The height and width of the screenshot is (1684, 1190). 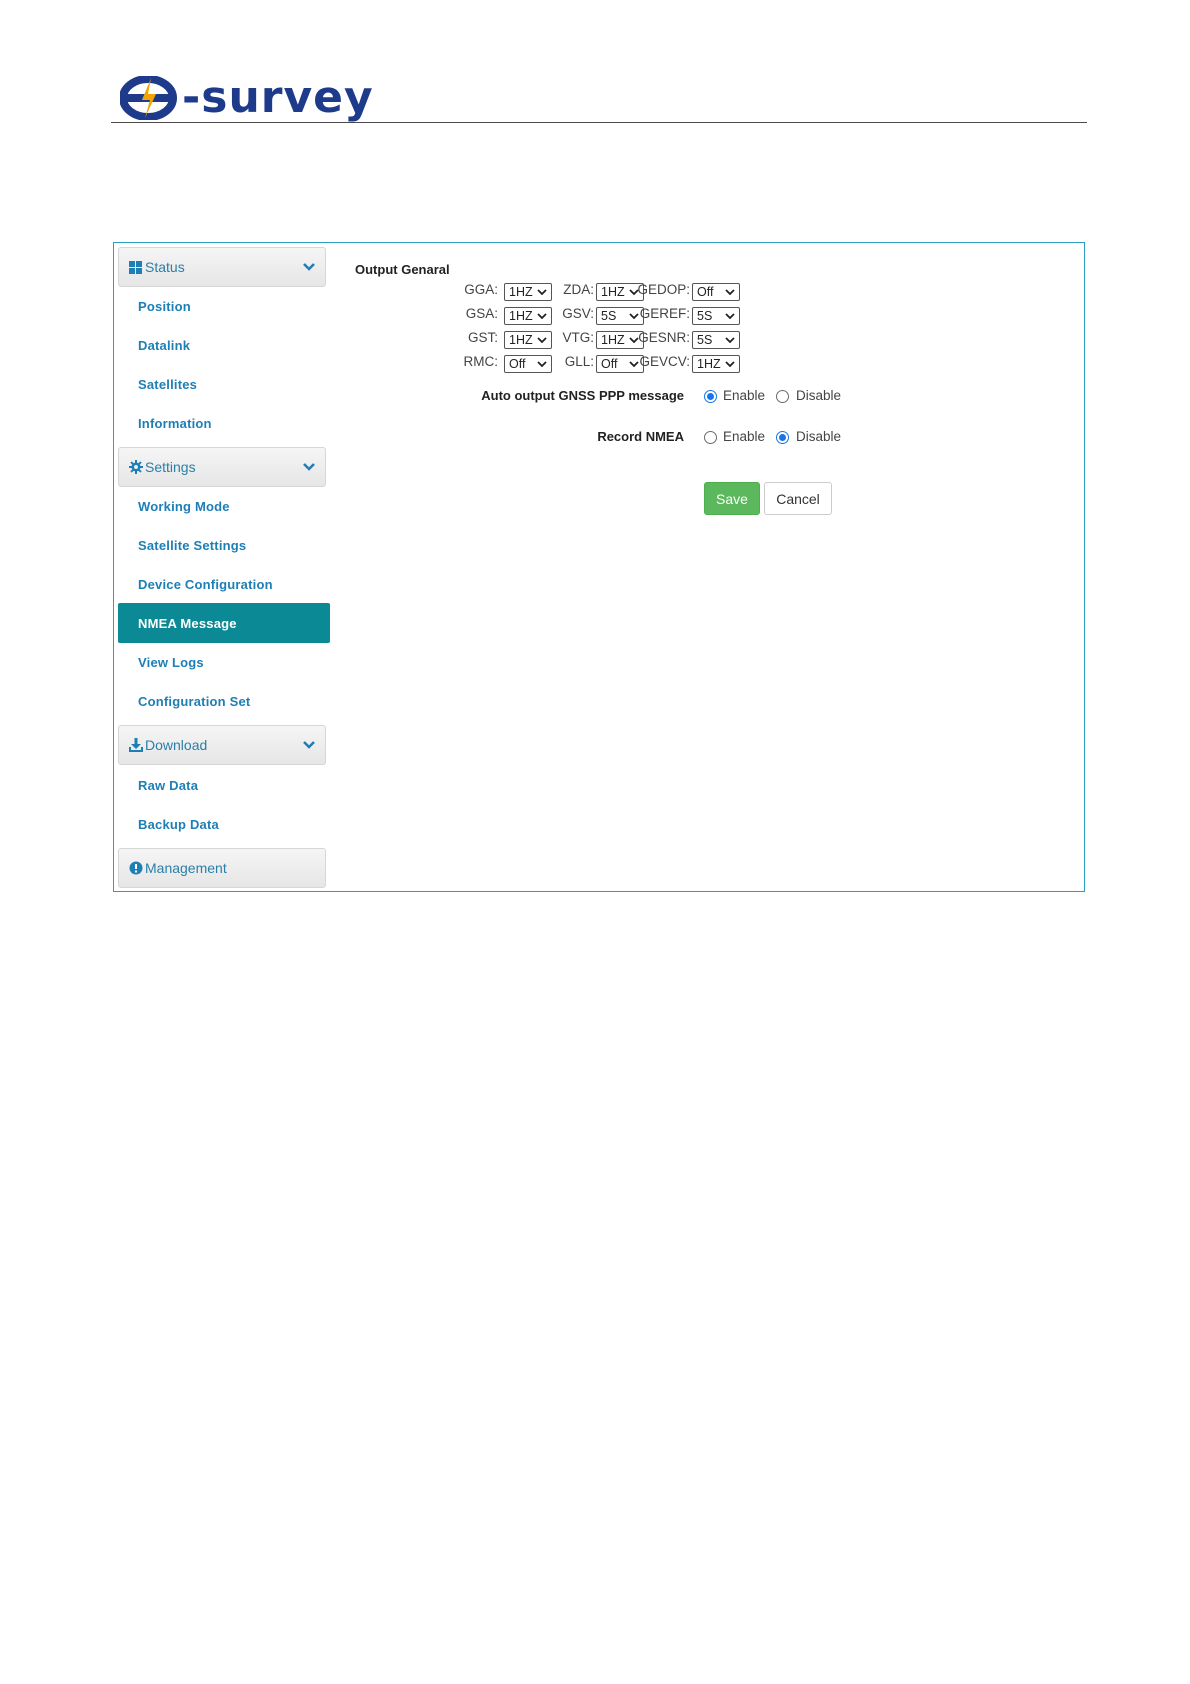 I want to click on sidebar-item-nmea-message: NMEA Message, so click(x=224, y=623).